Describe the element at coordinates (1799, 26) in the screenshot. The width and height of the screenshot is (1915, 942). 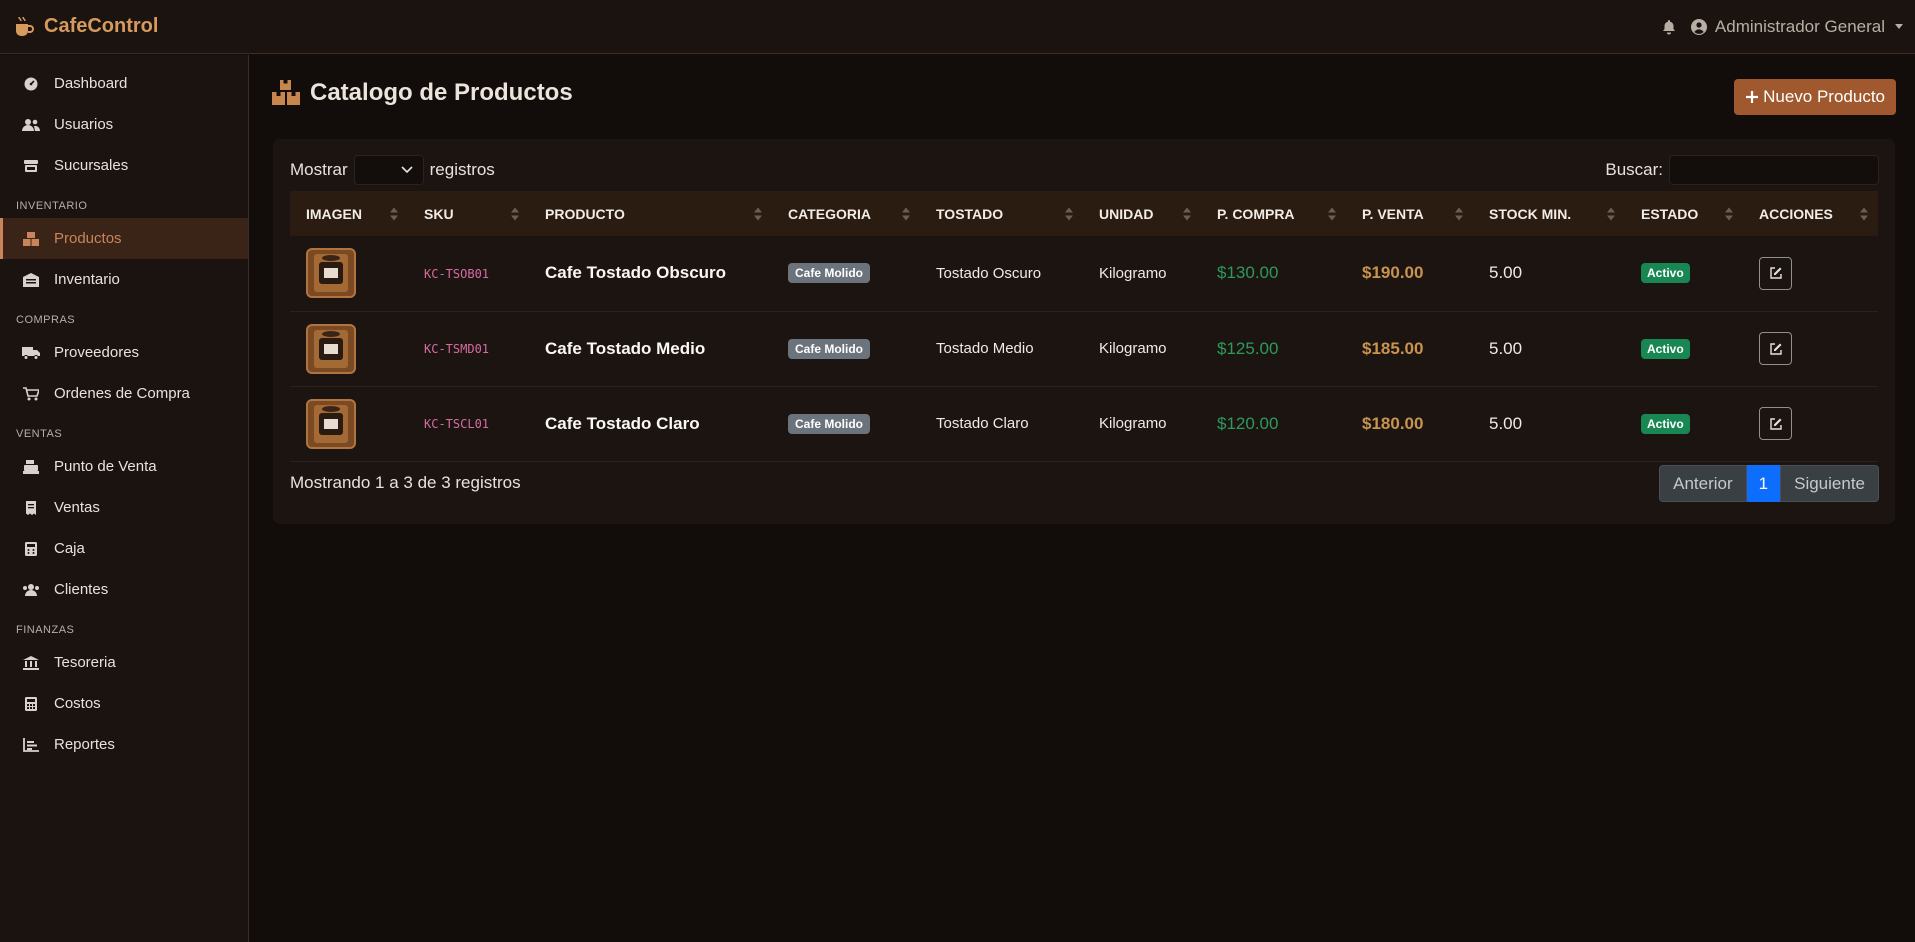
I see `user-name: Administrador General` at that location.